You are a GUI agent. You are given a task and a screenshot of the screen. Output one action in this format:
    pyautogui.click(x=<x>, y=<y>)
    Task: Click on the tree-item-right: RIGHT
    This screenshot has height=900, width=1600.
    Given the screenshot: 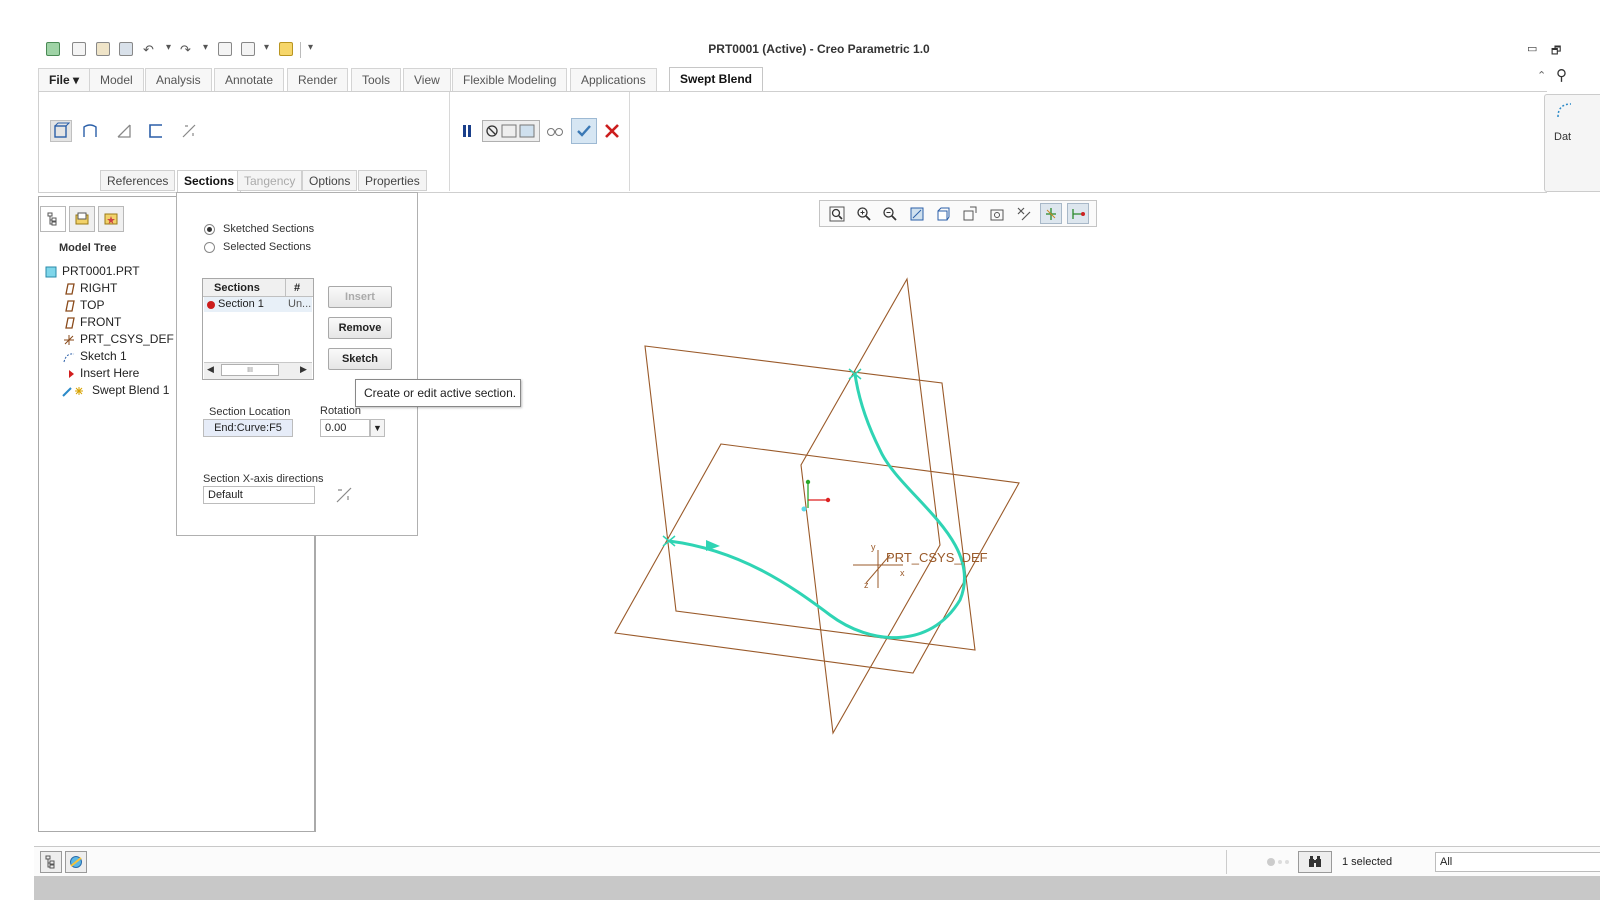 What is the action you would take?
    pyautogui.click(x=109, y=288)
    